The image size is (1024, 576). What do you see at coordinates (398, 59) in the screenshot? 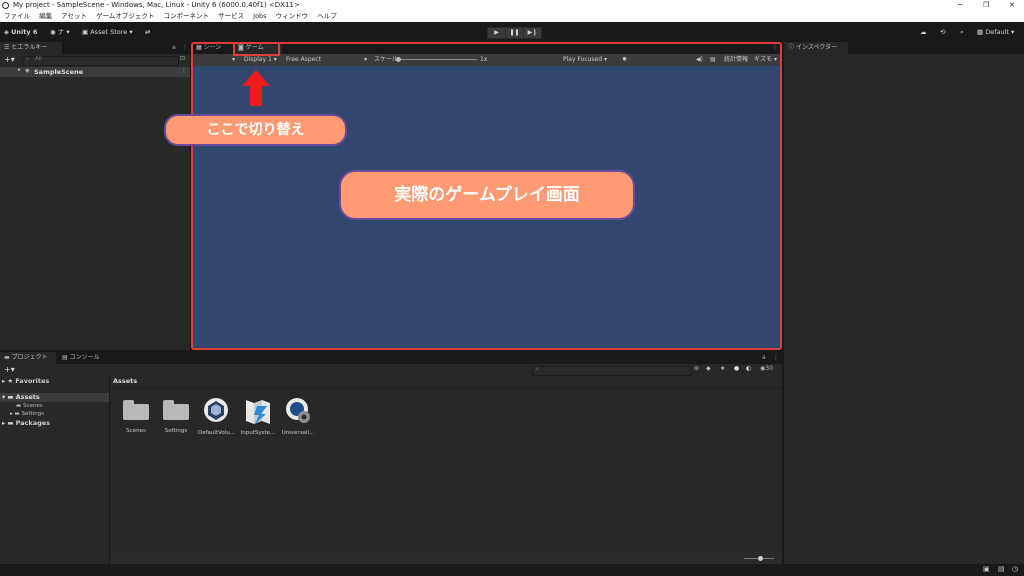
I see `scale-slider-handle` at bounding box center [398, 59].